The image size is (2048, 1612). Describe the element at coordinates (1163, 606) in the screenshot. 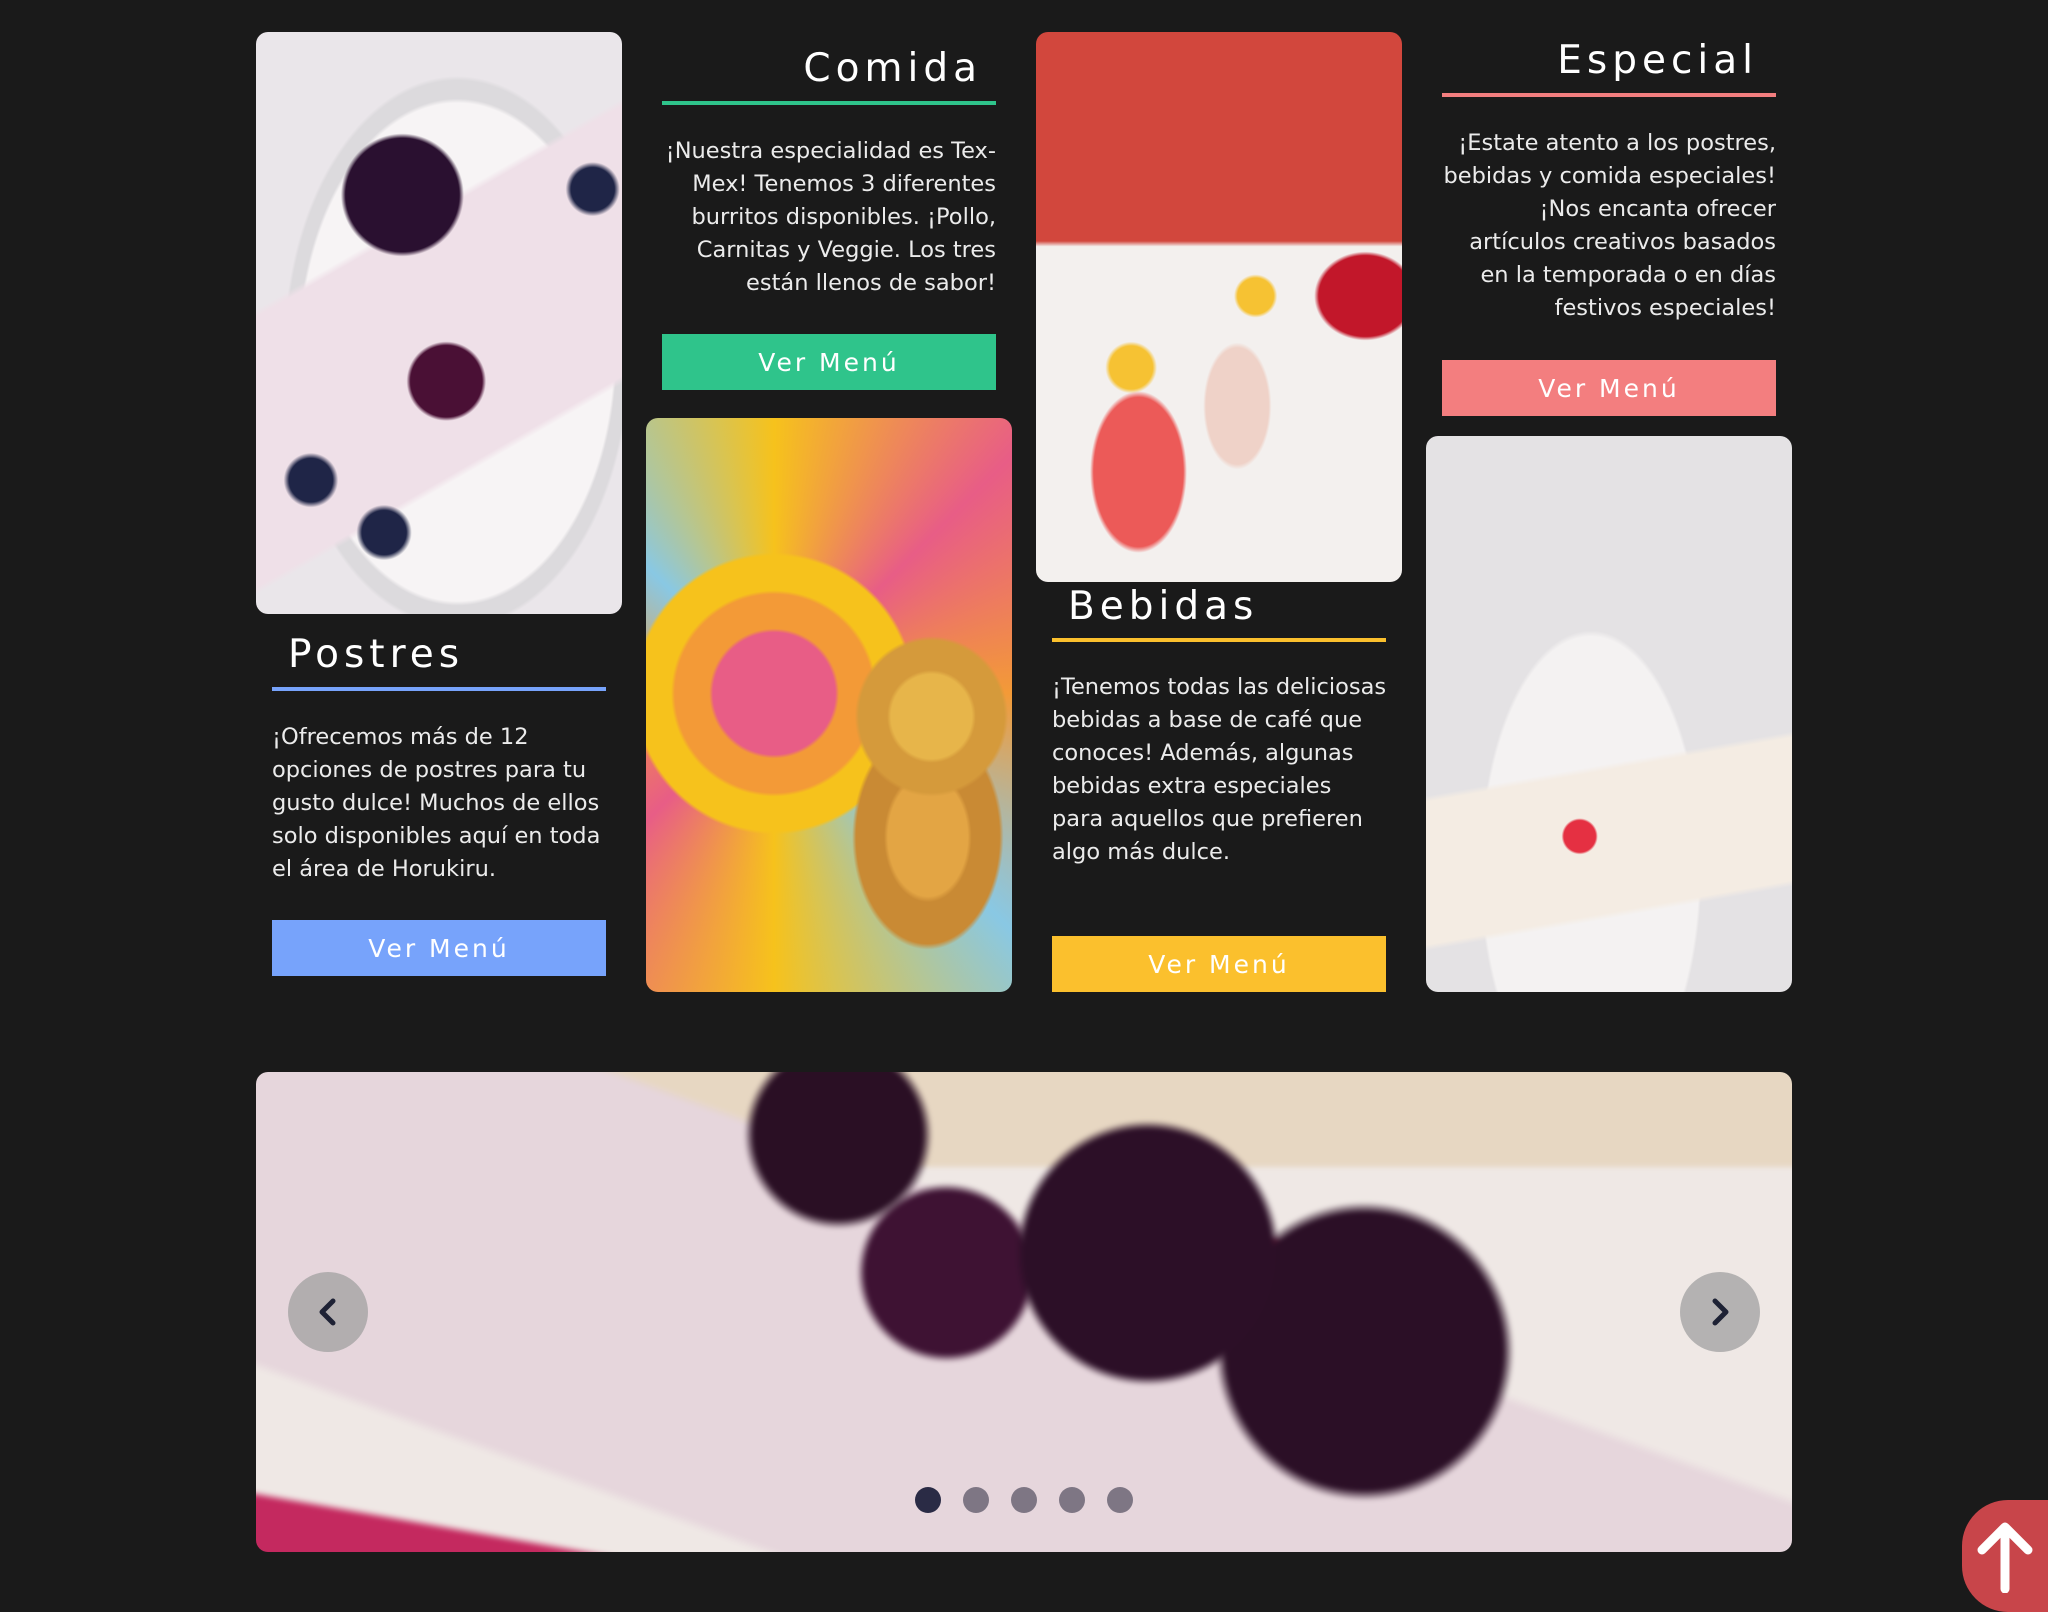

I see `bebidas-title: Bebidas` at that location.